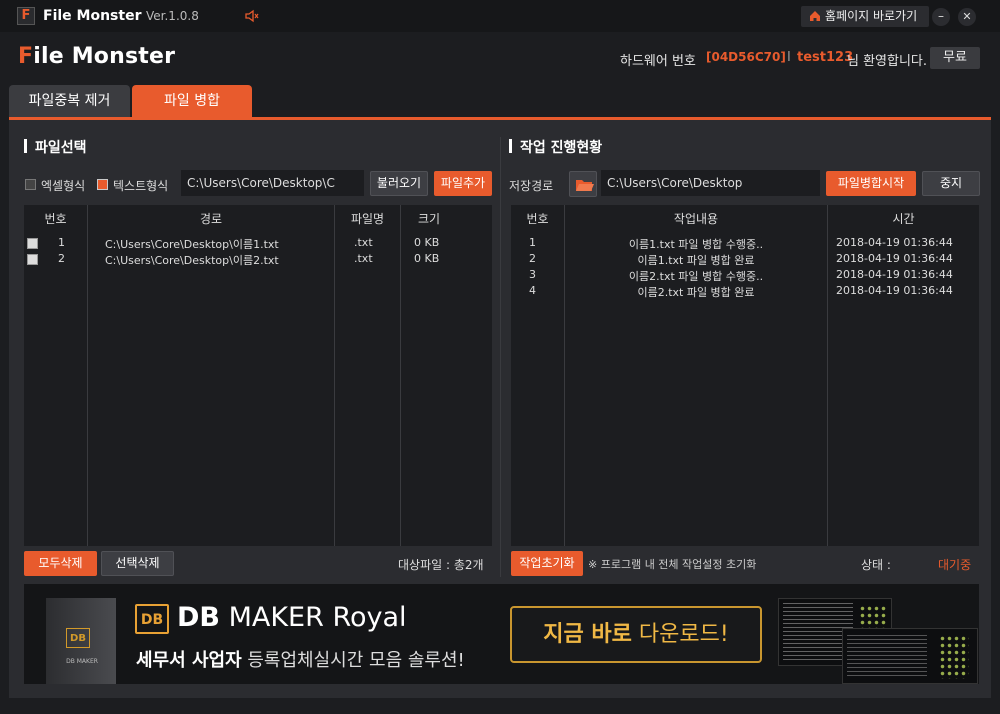  I want to click on column-header-path: 경로, so click(211, 219).